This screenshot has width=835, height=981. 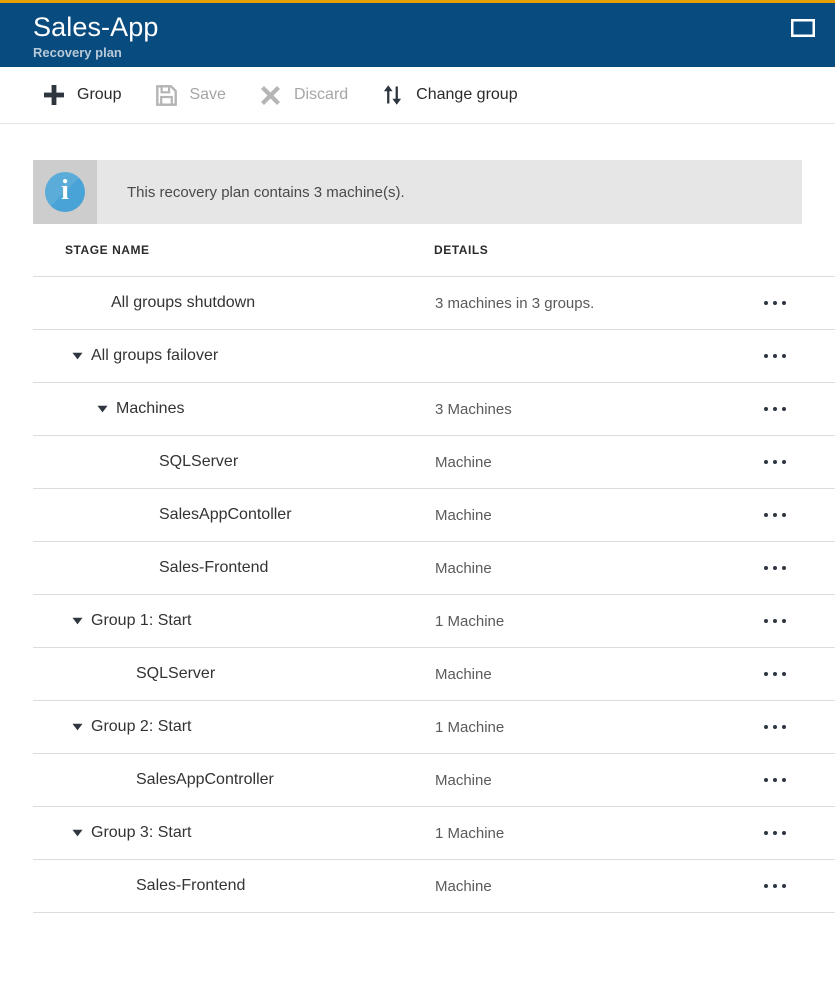 I want to click on table-row-5: Sales-Frontend Machine, so click(x=434, y=568).